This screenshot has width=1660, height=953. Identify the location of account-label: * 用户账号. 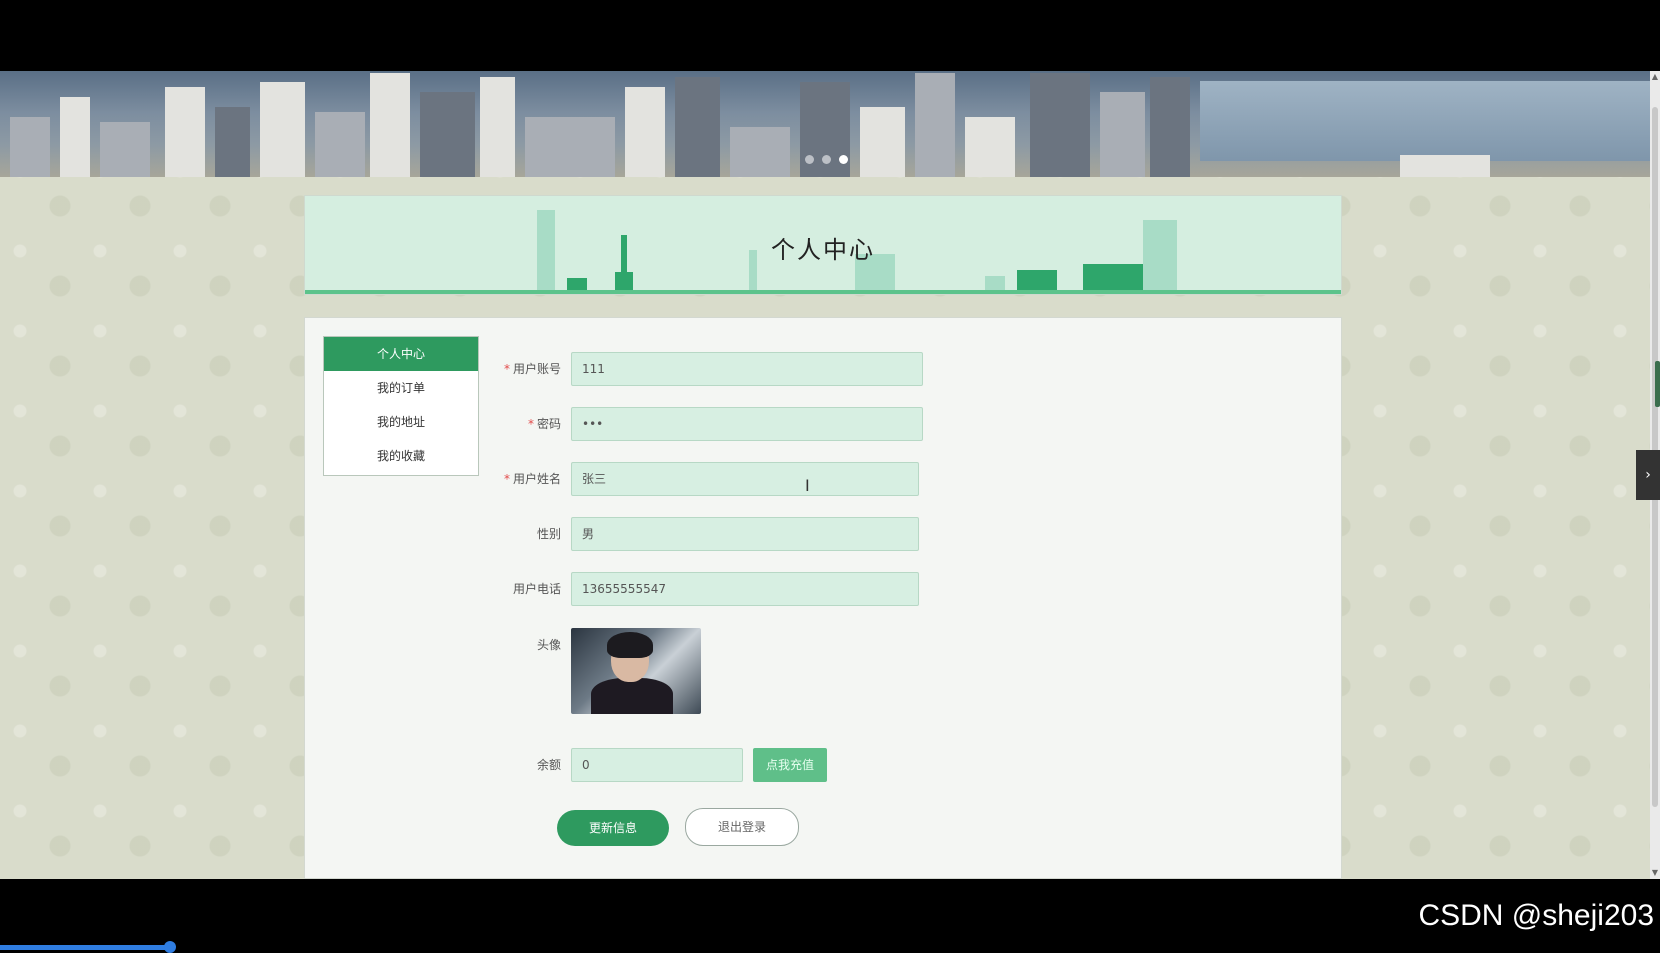
(532, 369).